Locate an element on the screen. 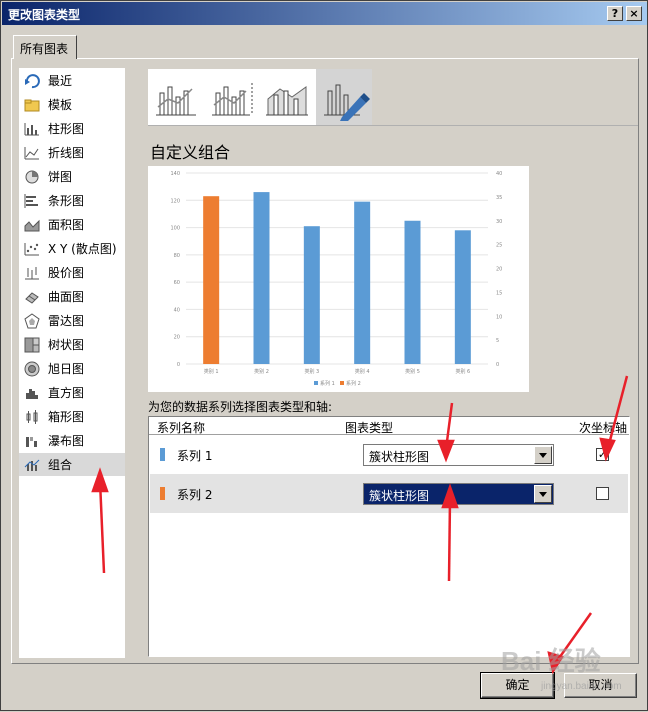 Image resolution: width=648 pixels, height=712 pixels. y2-tick-label: 25 is located at coordinates (499, 246).